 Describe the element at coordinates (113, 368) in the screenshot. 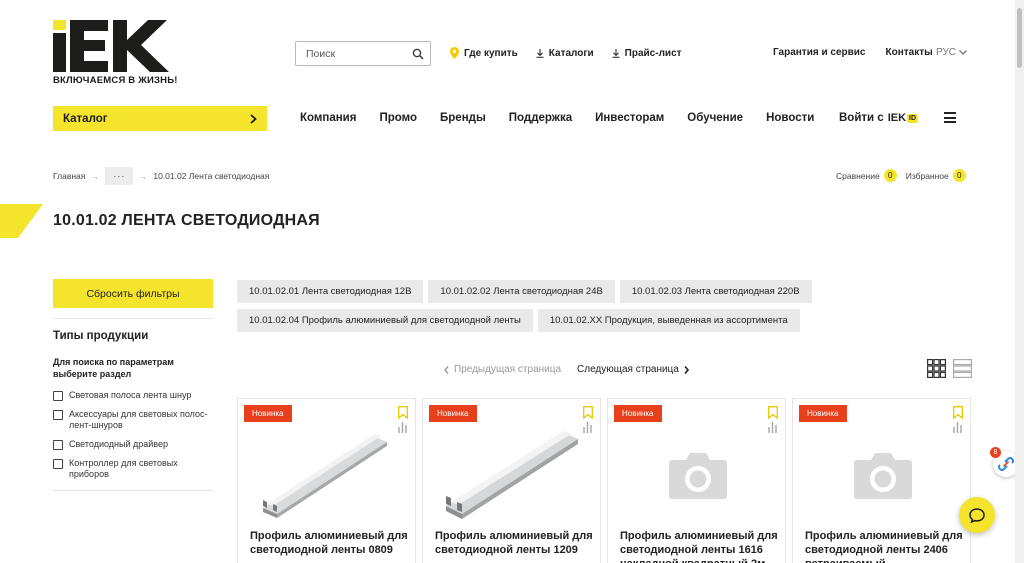

I see `filter-note: Для поиска по параметрам выберите раздел` at that location.